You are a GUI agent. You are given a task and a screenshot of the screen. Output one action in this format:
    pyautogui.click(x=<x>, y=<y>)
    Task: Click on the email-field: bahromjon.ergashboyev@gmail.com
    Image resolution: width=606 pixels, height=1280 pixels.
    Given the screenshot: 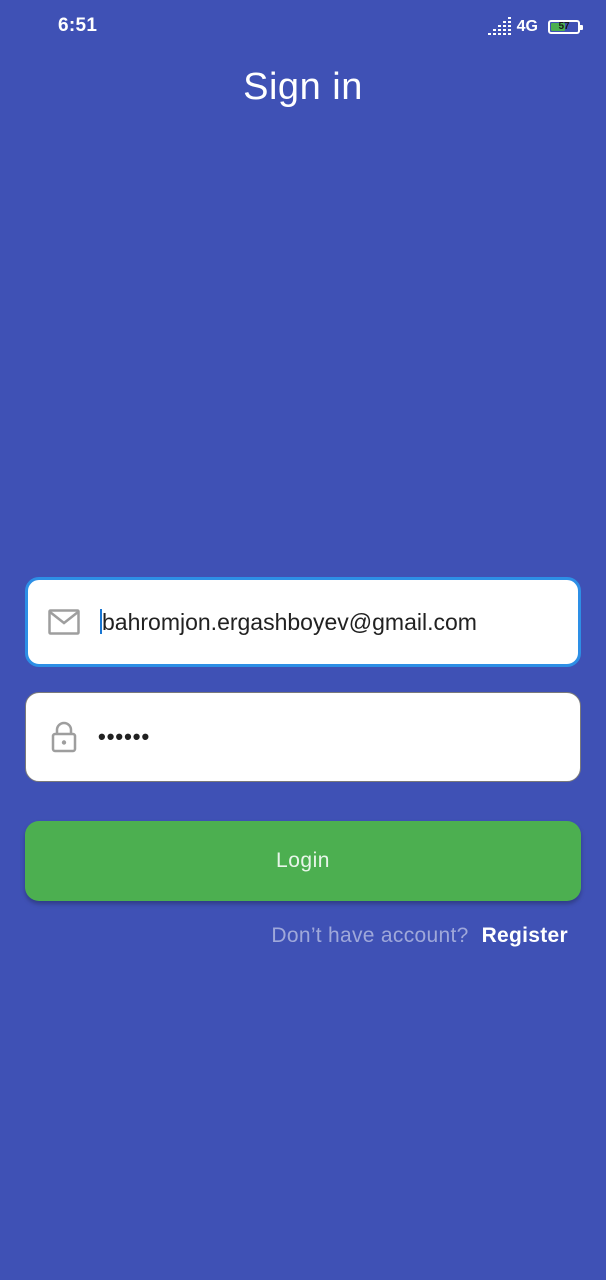 What is the action you would take?
    pyautogui.click(x=303, y=622)
    